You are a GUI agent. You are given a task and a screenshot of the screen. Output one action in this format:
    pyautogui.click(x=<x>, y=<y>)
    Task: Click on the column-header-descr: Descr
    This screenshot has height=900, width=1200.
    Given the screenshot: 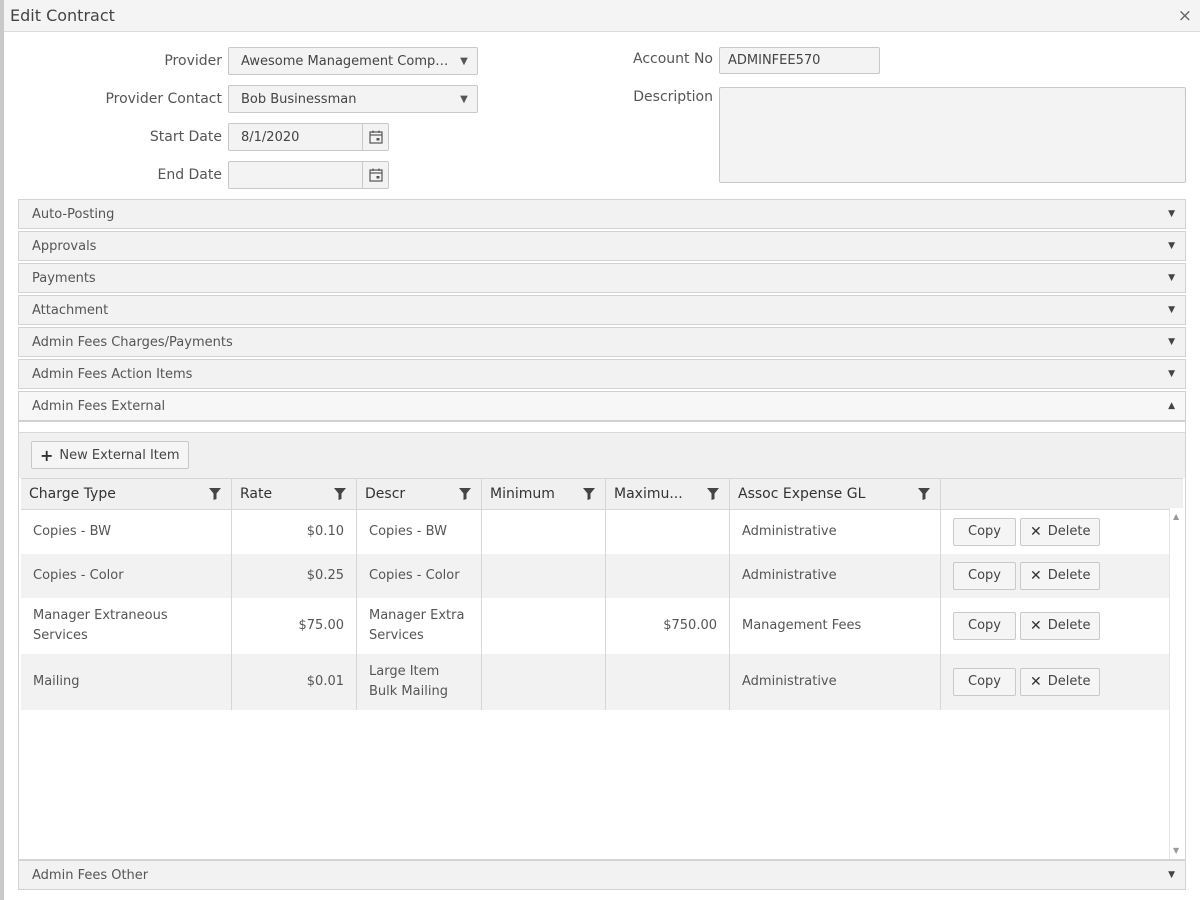 What is the action you would take?
    pyautogui.click(x=419, y=494)
    